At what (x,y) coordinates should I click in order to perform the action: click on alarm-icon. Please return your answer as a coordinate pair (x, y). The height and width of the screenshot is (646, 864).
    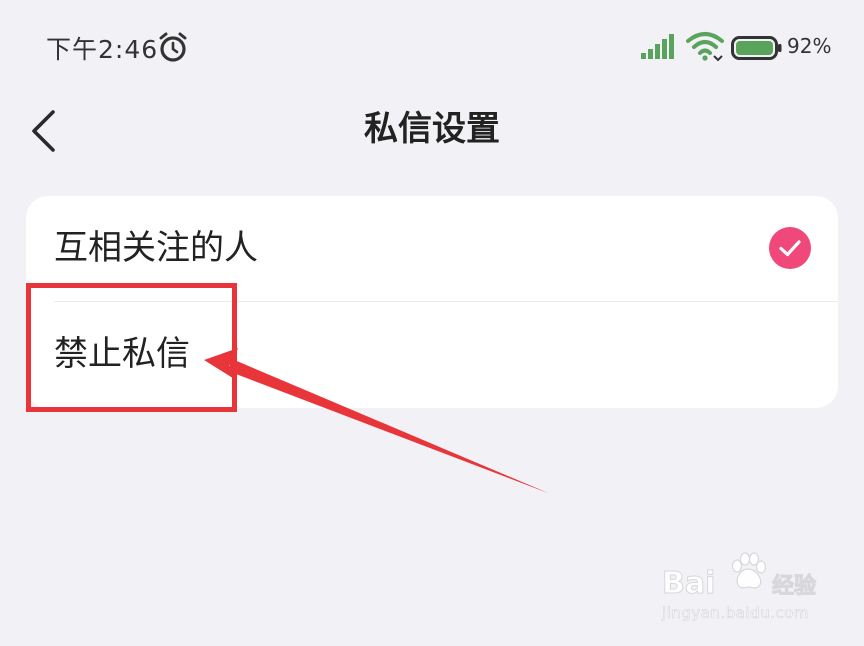
    Looking at the image, I should click on (173, 47).